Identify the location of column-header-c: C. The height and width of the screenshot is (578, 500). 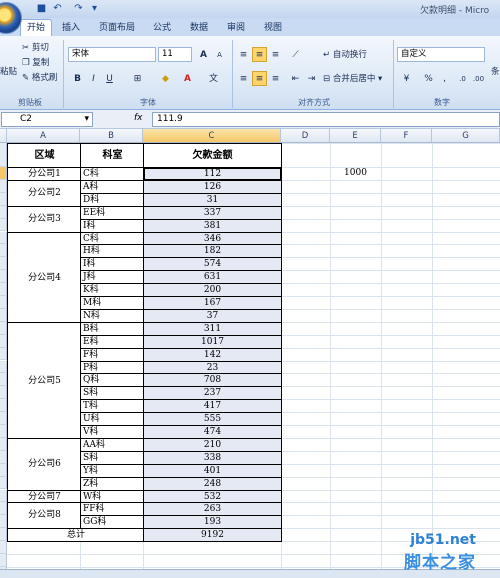
(212, 136).